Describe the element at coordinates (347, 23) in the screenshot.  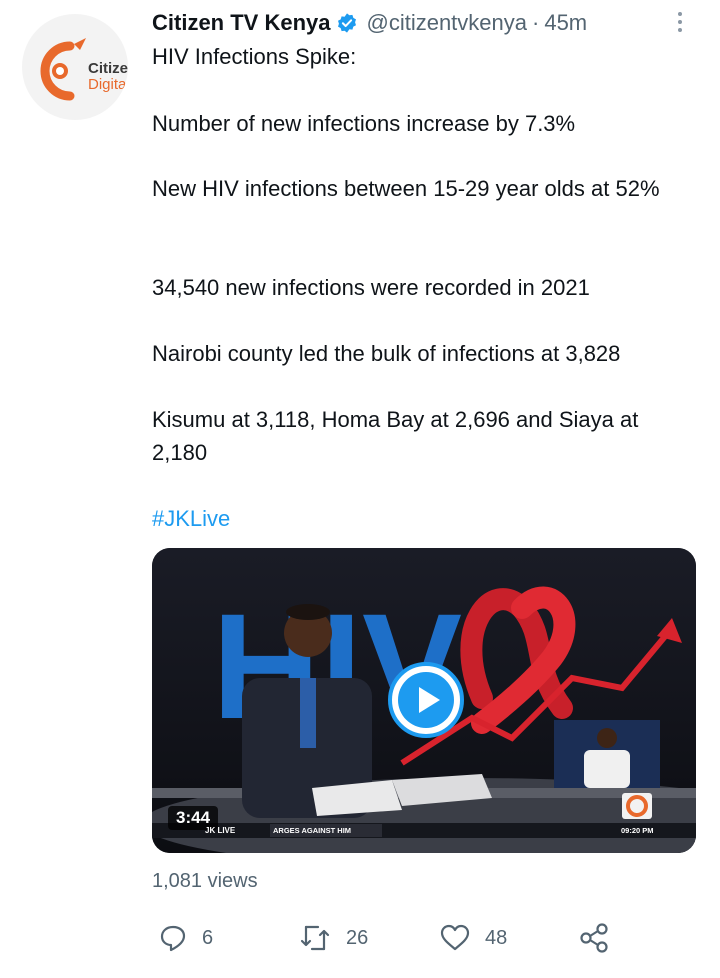
I see `verified-badge-icon` at that location.